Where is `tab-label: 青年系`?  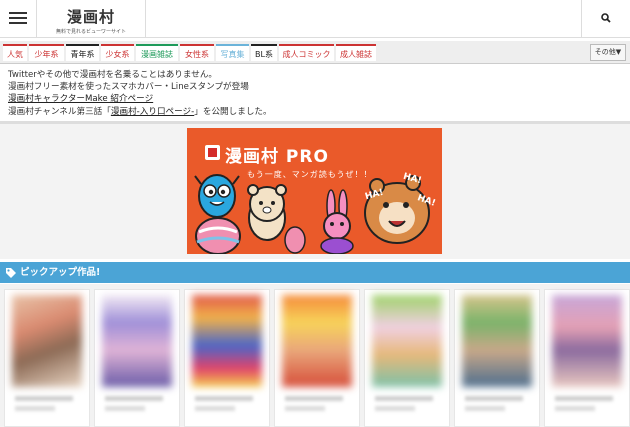
tab-label: 青年系 is located at coordinates (82, 54).